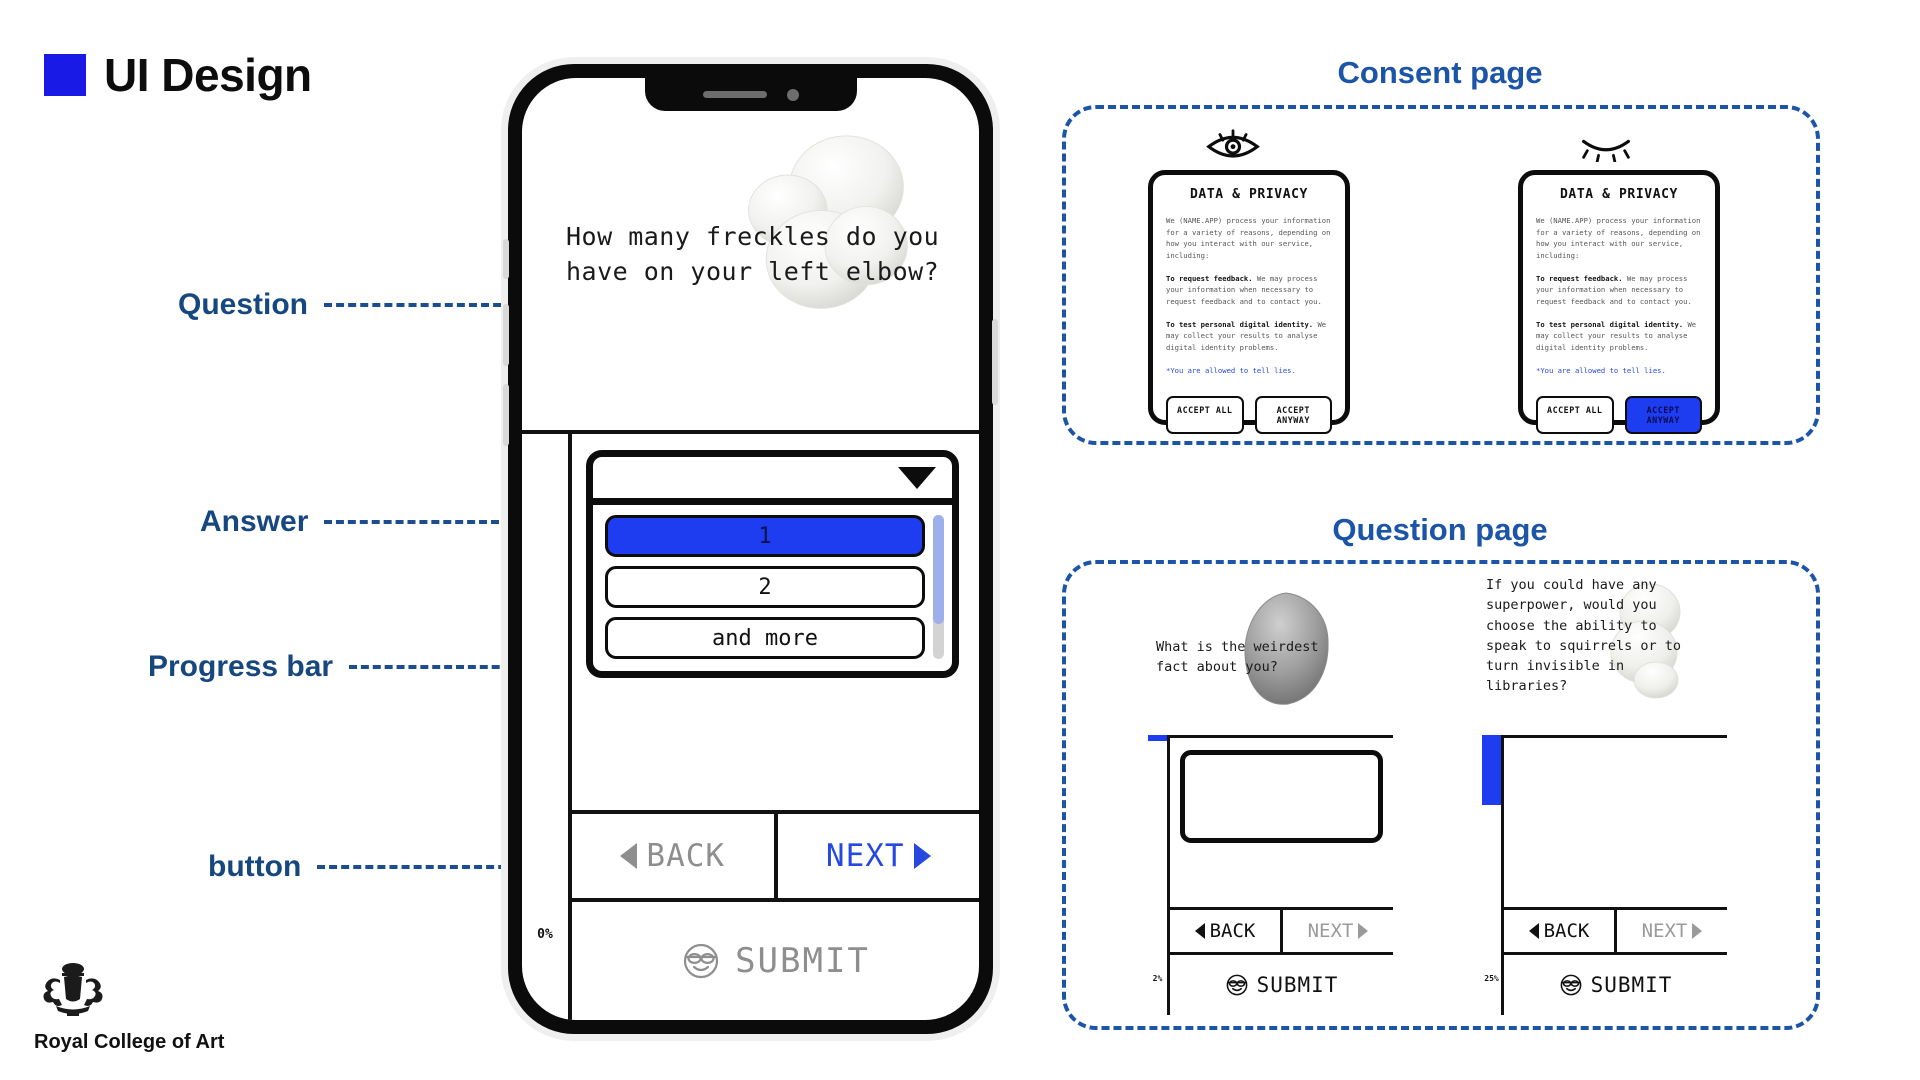  What do you see at coordinates (255, 866) in the screenshot?
I see `annotation-button-label: button` at bounding box center [255, 866].